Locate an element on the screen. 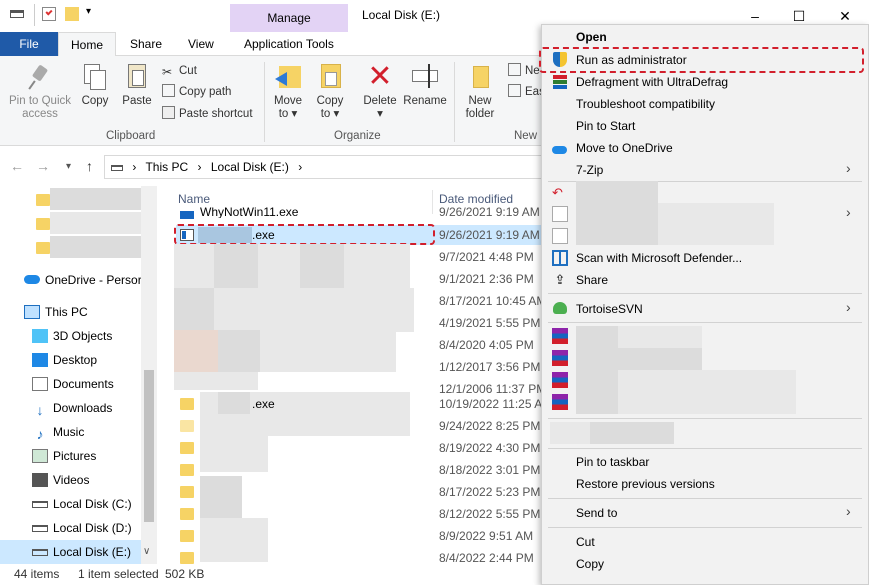 This screenshot has height=585, width=869. nav-item-local-disk-e: Local Disk (E:) is located at coordinates (70, 552).